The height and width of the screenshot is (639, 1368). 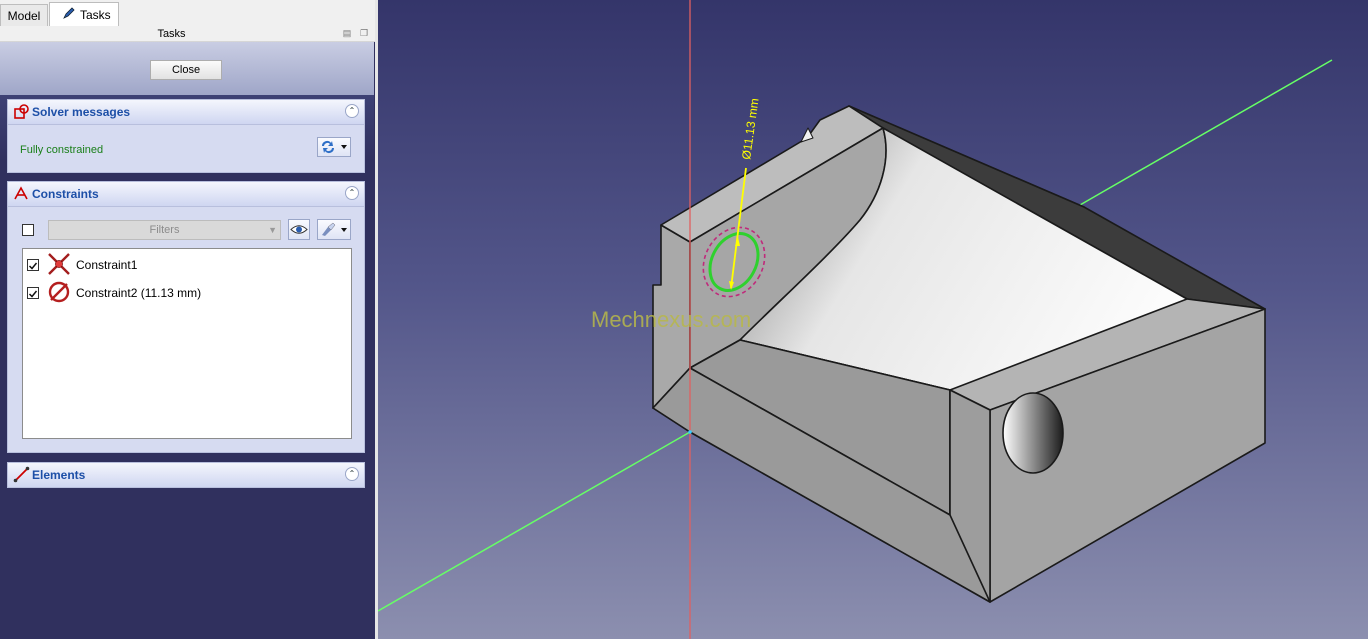 I want to click on refresh-icon, so click(x=334, y=147).